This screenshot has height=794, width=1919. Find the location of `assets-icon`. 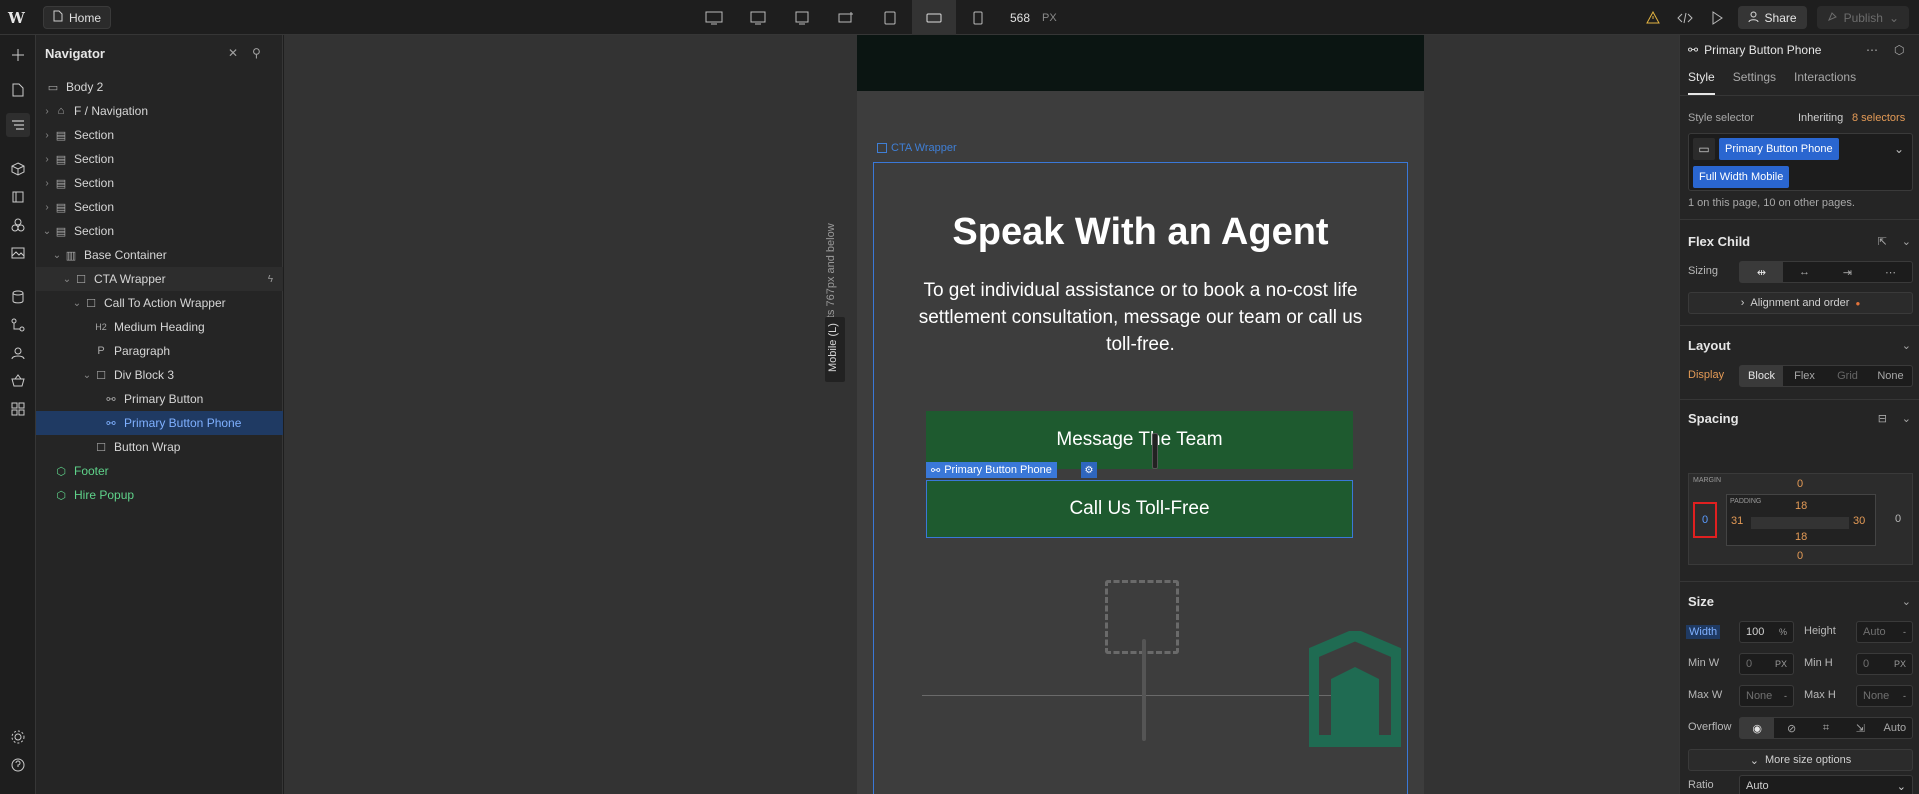

assets-icon is located at coordinates (18, 253).